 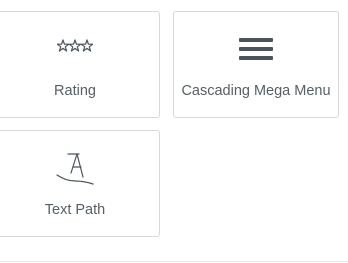 I want to click on text-path-icon, so click(x=79, y=169).